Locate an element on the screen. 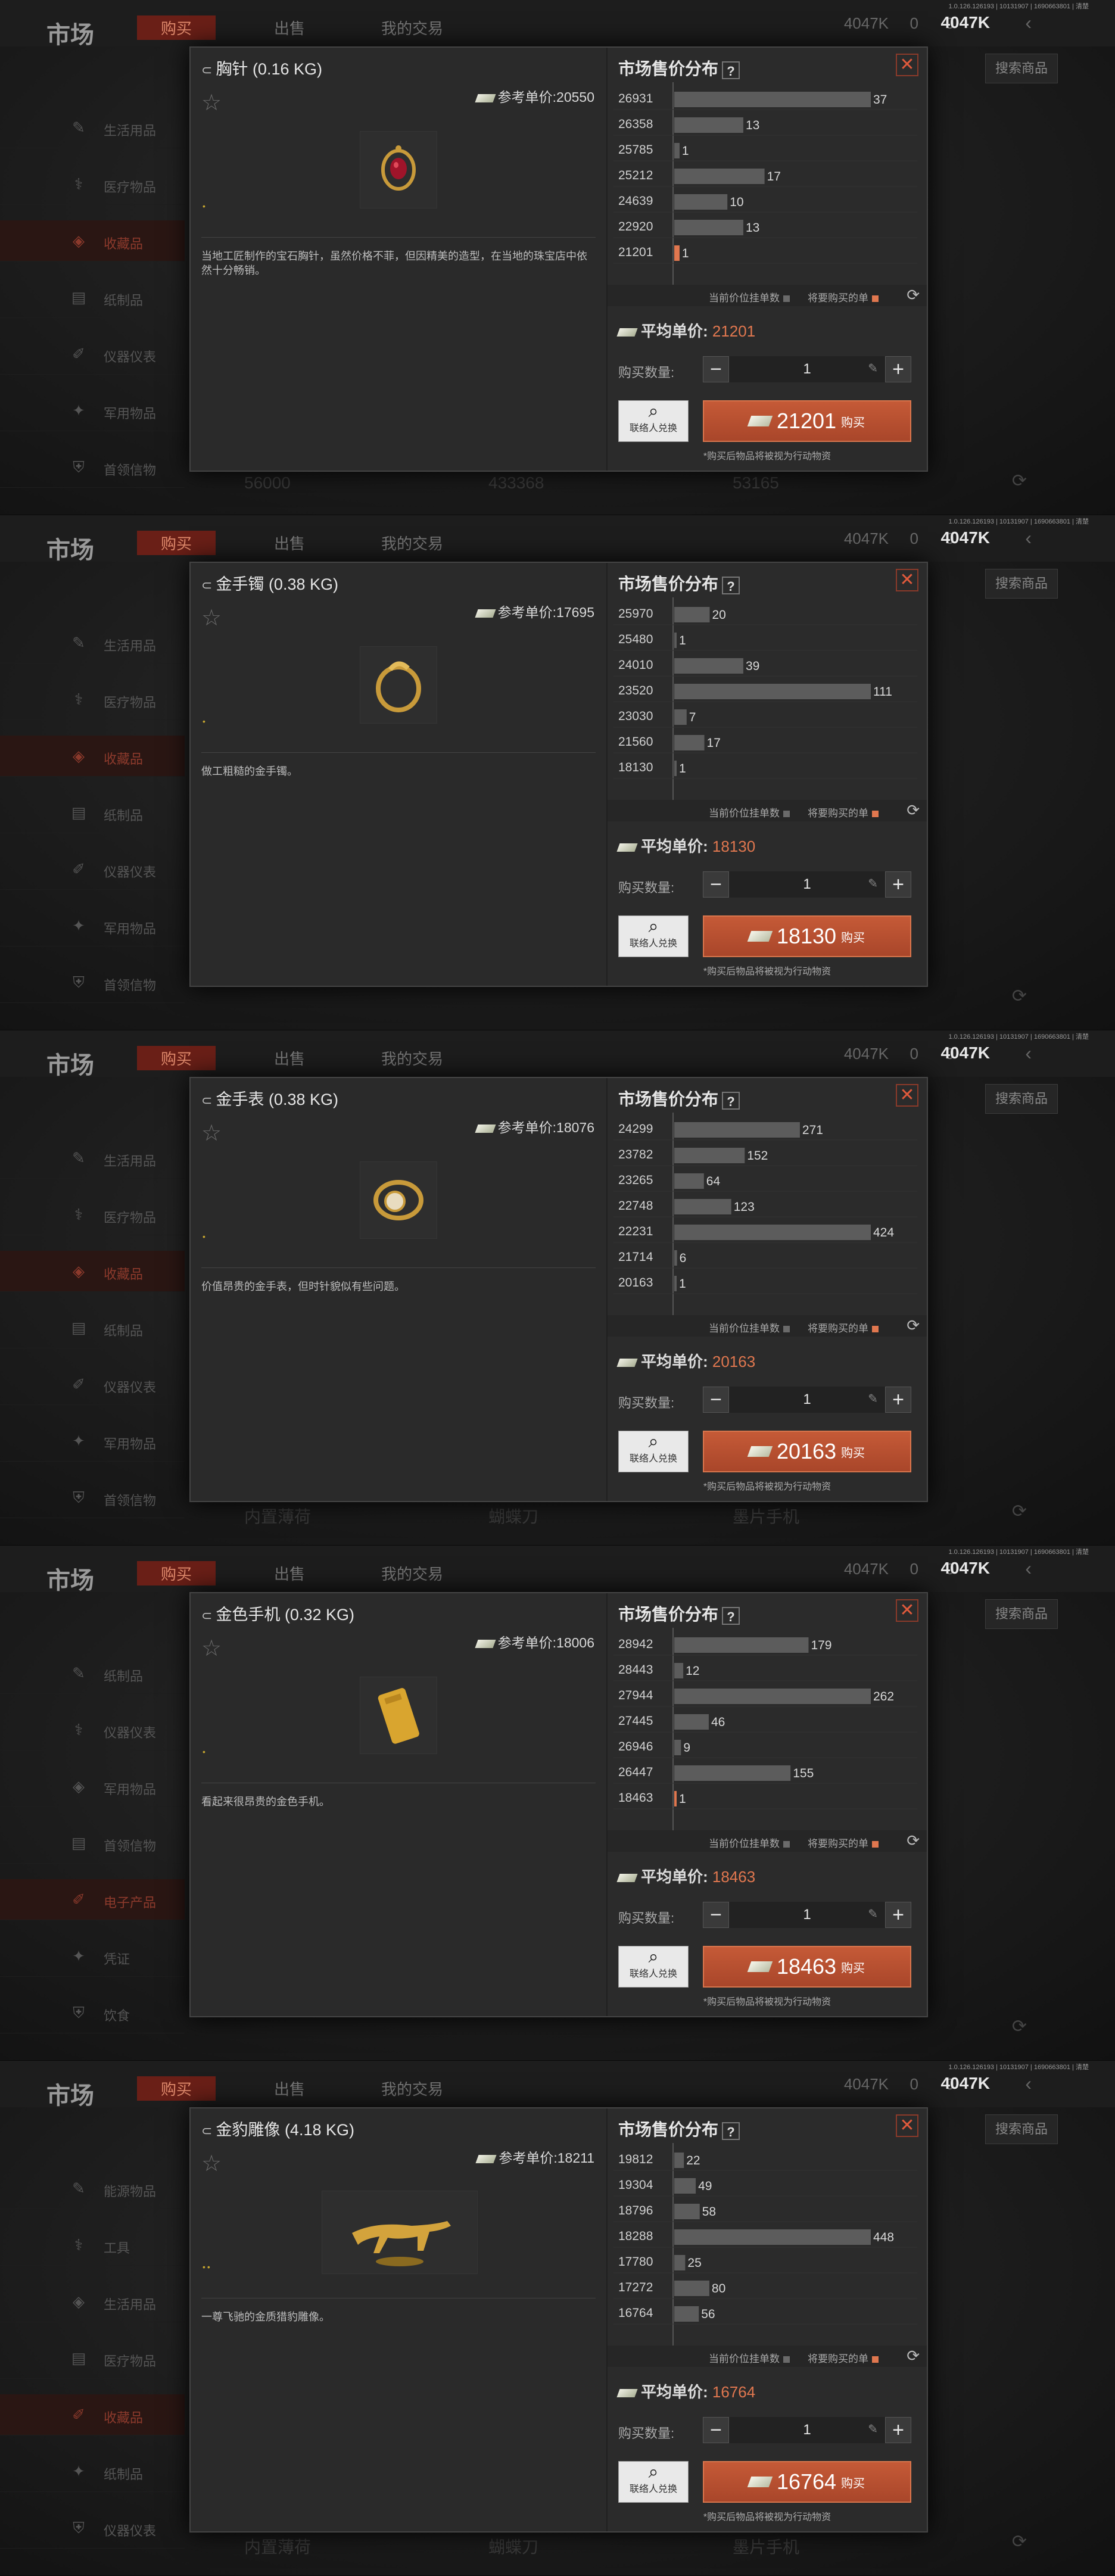 Image resolution: width=1115 pixels, height=2576 pixels. sidebar-item: ✎ 纸制品 is located at coordinates (92, 1673).